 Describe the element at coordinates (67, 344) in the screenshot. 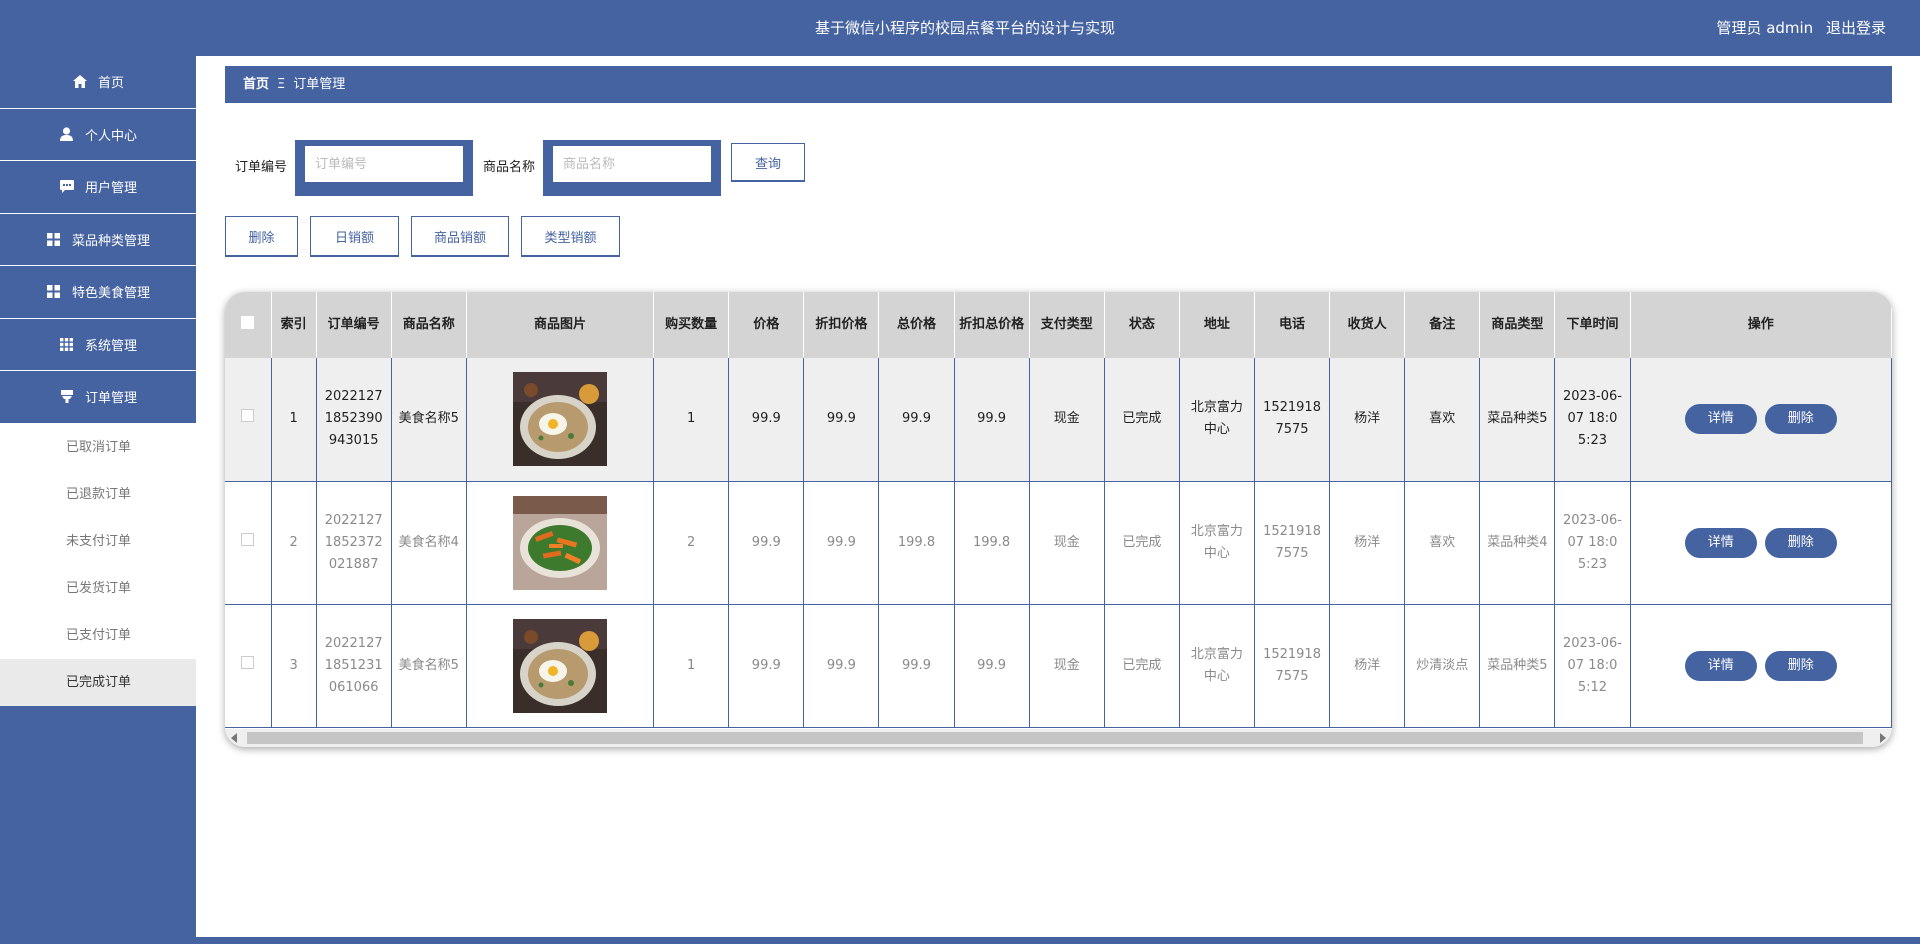

I see `apps-icon` at that location.